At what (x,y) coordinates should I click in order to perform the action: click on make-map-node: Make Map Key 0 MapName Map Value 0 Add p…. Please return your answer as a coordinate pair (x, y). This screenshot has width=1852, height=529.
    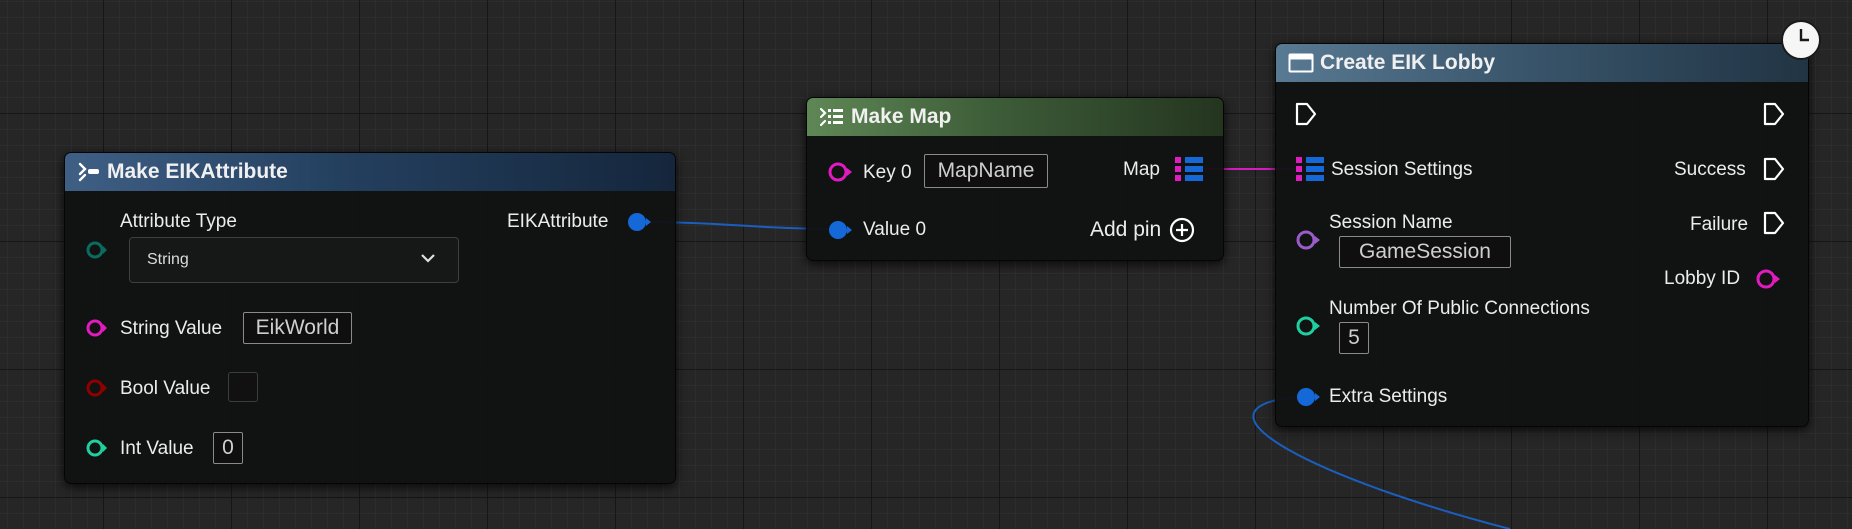
    Looking at the image, I should click on (1015, 179).